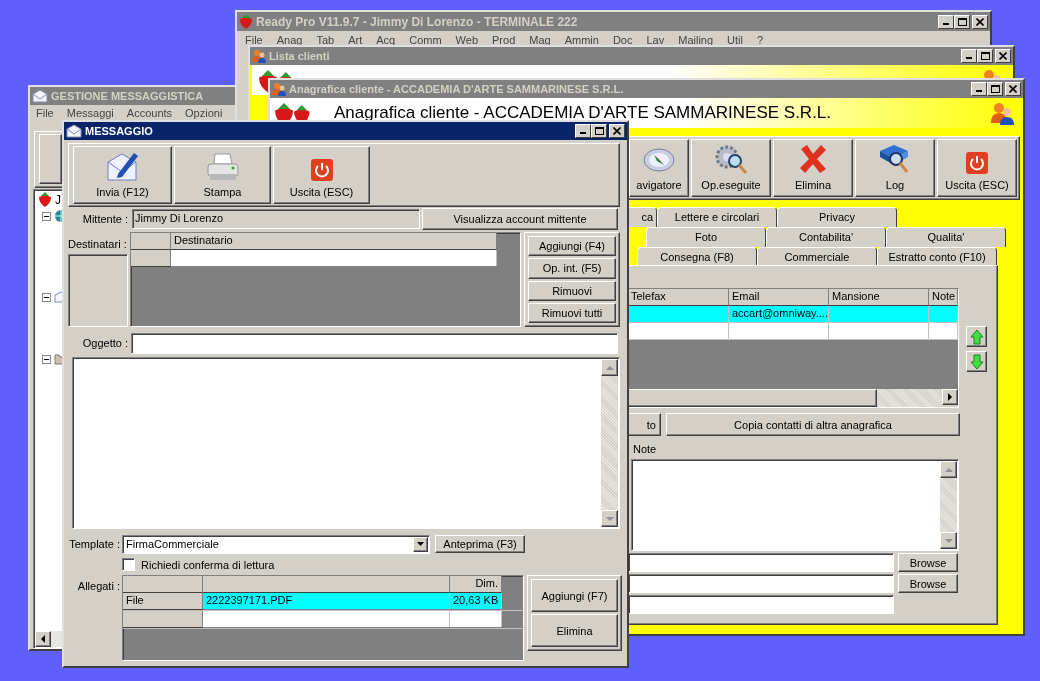  Describe the element at coordinates (950, 397) in the screenshot. I see `scroll-right-button` at that location.